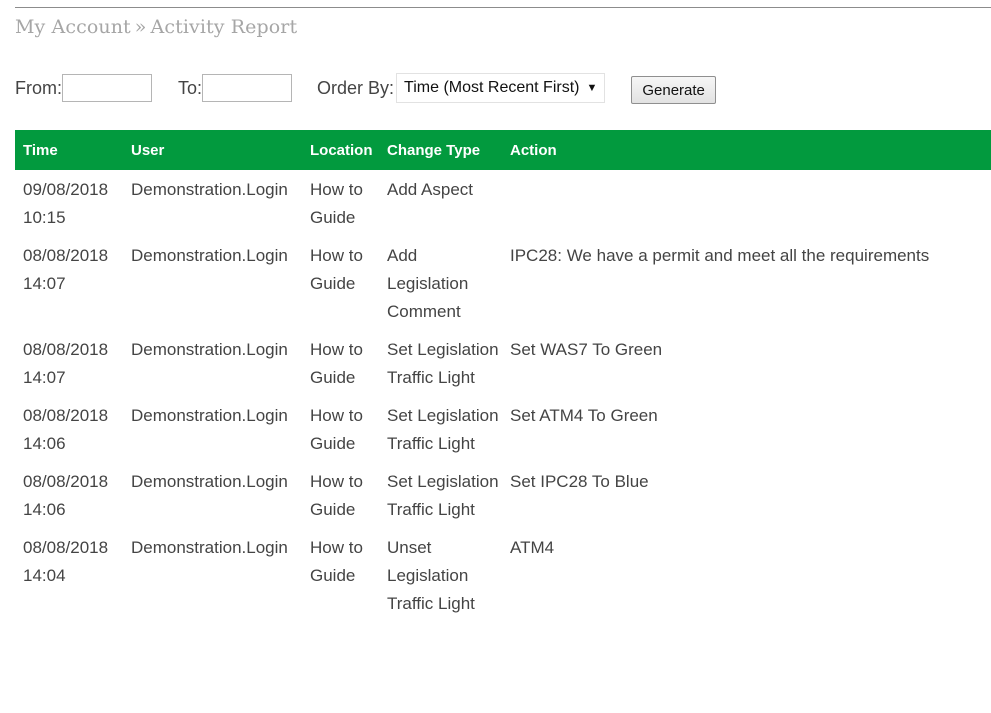 The image size is (991, 713). What do you see at coordinates (247, 88) in the screenshot?
I see `to-date-input` at bounding box center [247, 88].